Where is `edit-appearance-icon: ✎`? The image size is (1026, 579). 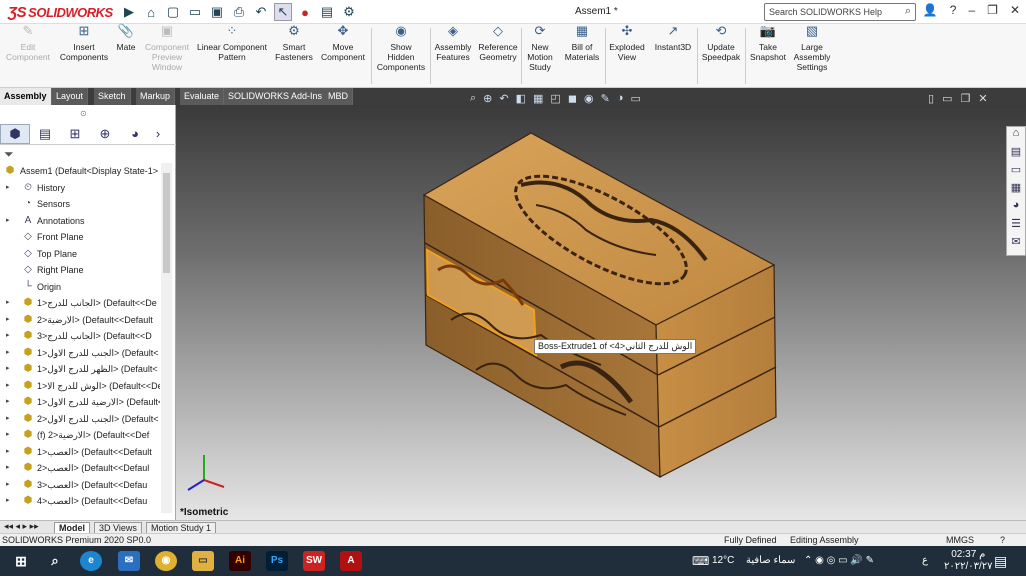 edit-appearance-icon: ✎ is located at coordinates (605, 98).